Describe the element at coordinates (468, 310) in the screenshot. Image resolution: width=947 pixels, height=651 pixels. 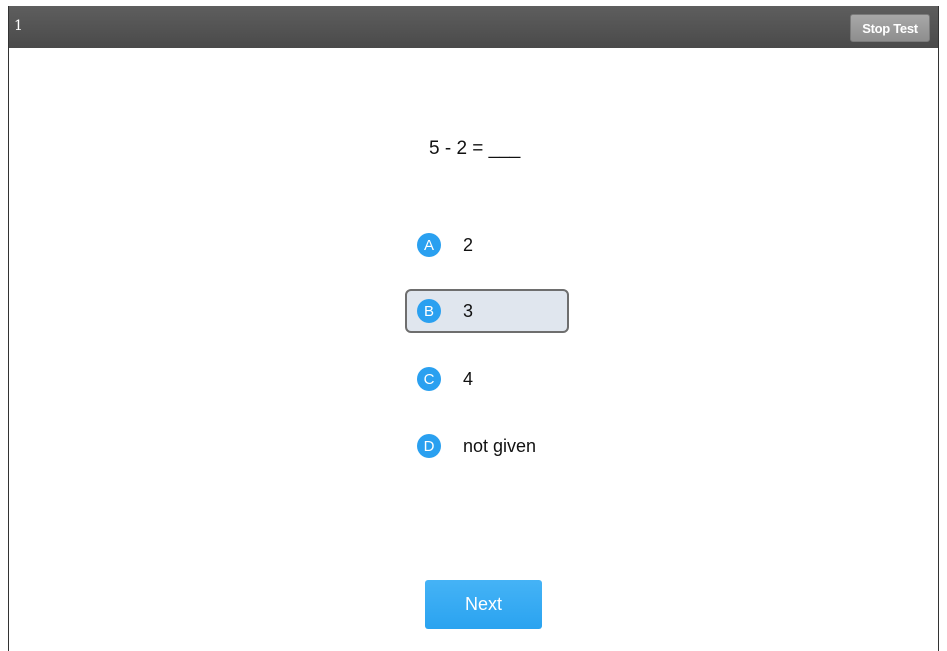
I see `option-b-text: 3` at that location.